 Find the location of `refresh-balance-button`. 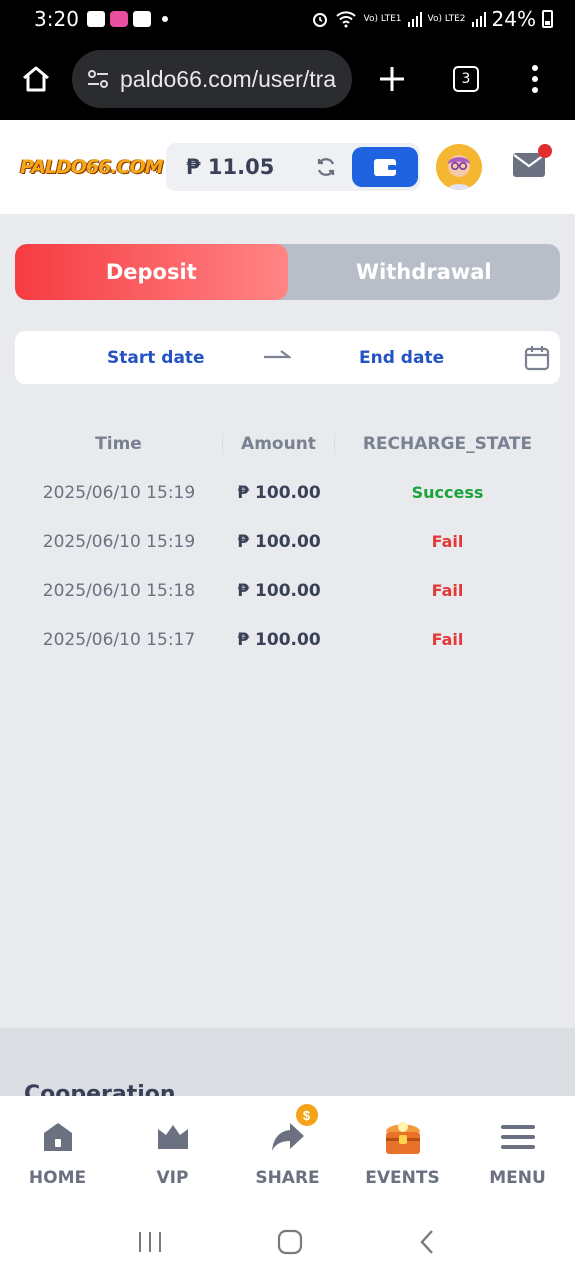

refresh-balance-button is located at coordinates (326, 167).